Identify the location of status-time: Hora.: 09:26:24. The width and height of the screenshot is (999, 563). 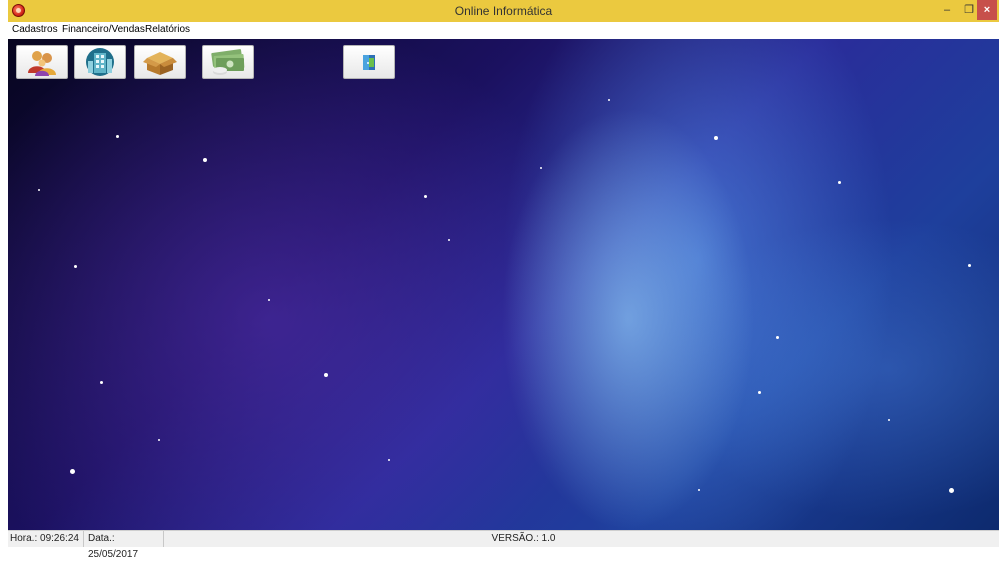
(46, 539).